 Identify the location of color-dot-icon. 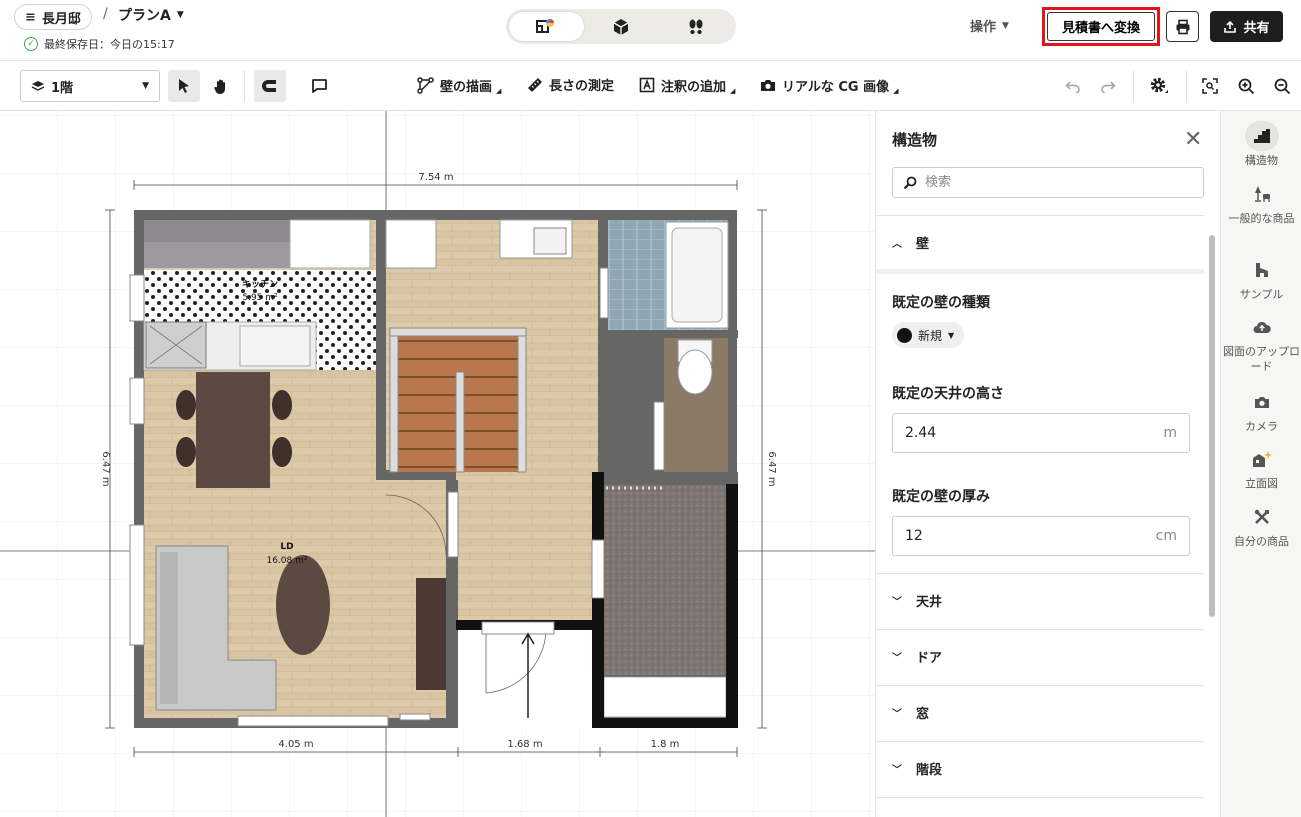
(904, 335).